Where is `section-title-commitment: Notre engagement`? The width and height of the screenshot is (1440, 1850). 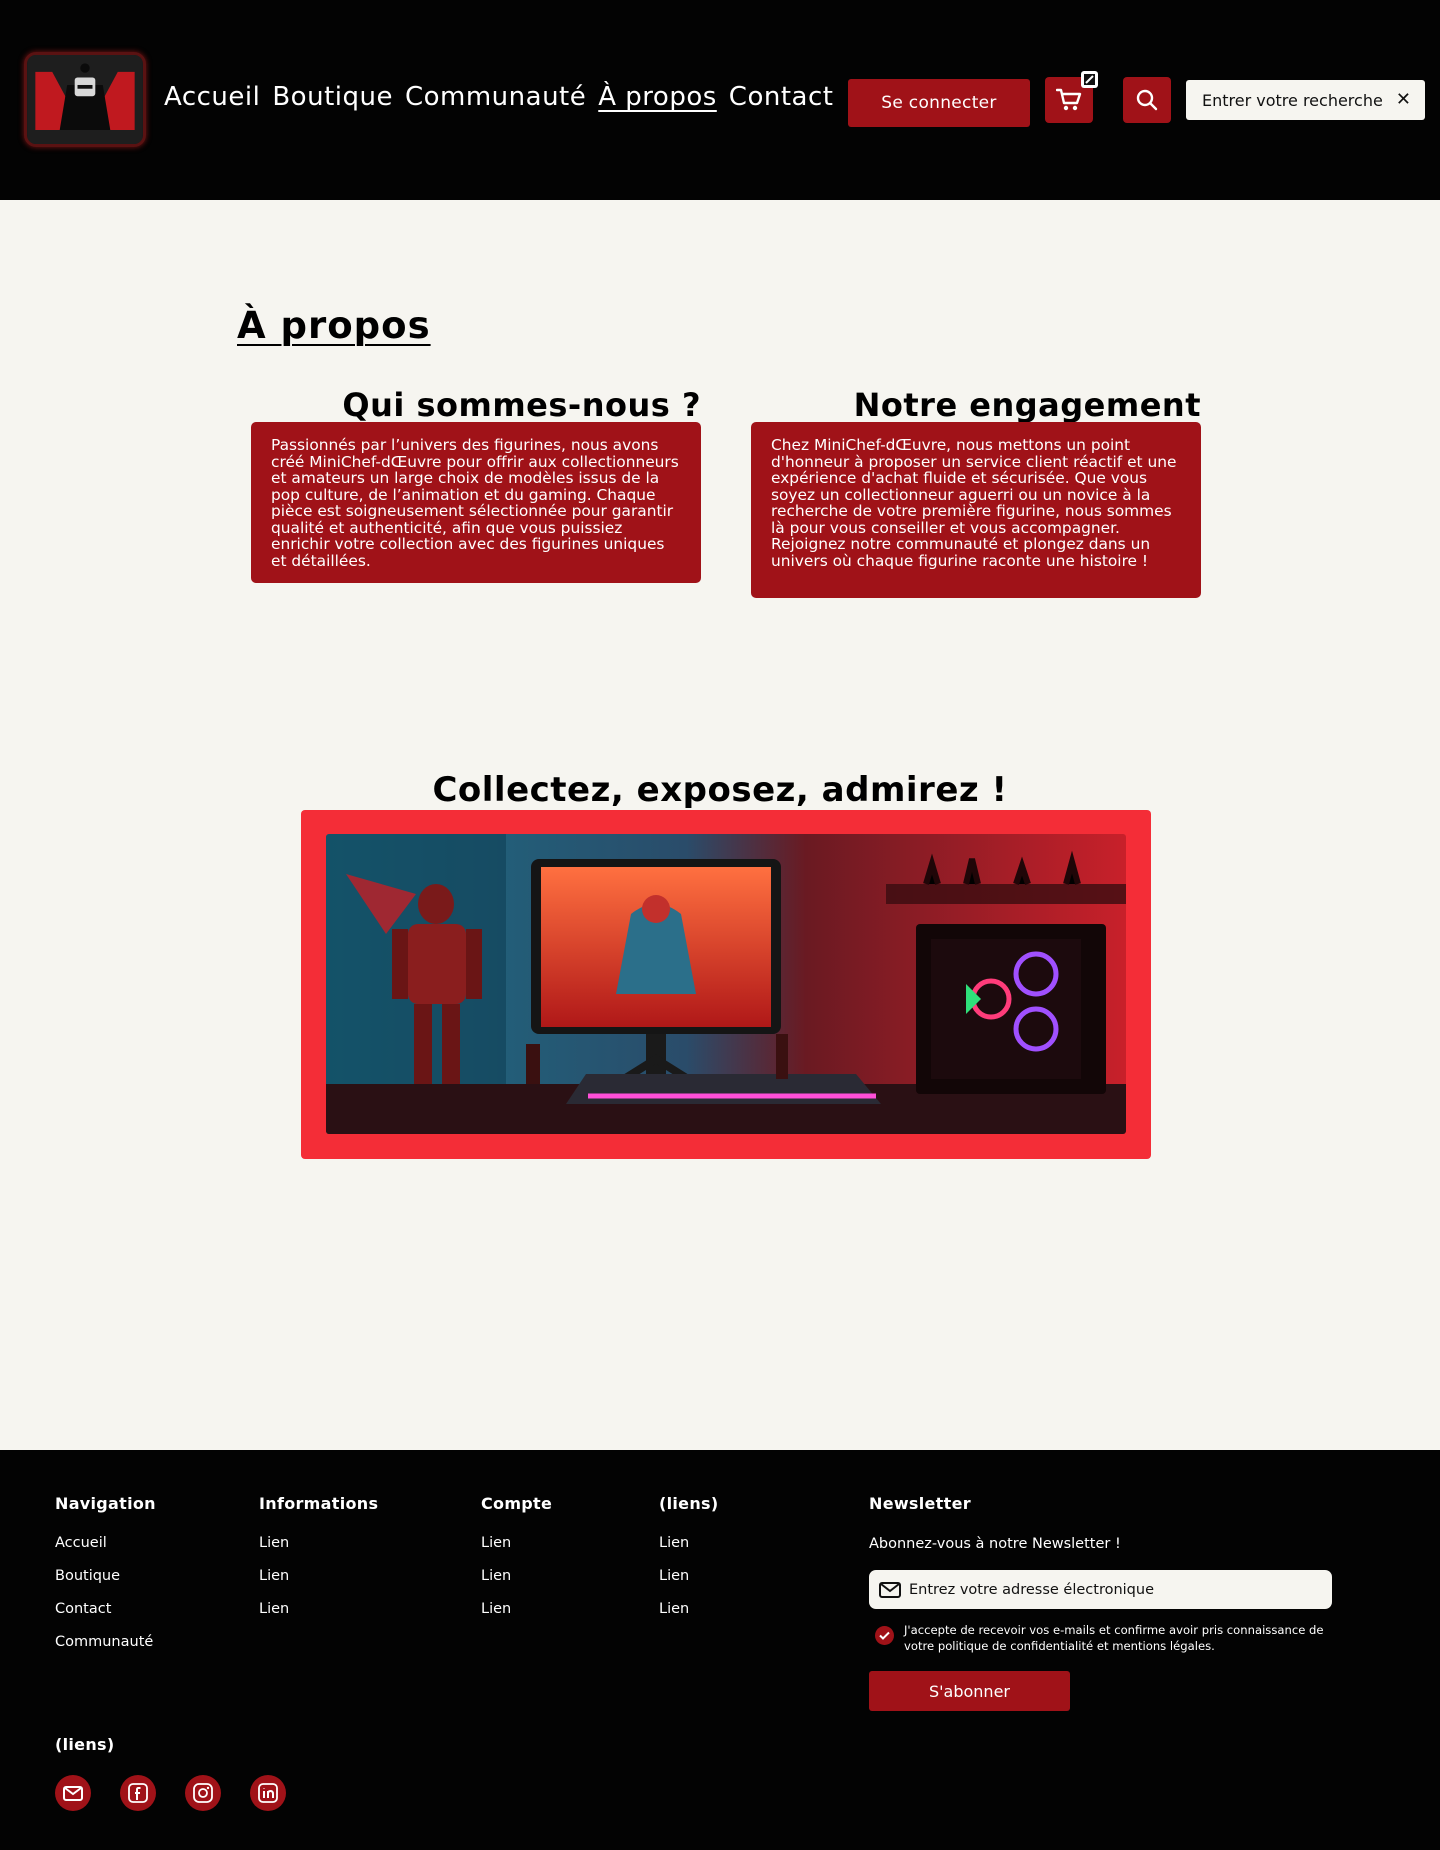
section-title-commitment: Notre engagement is located at coordinates (1027, 405).